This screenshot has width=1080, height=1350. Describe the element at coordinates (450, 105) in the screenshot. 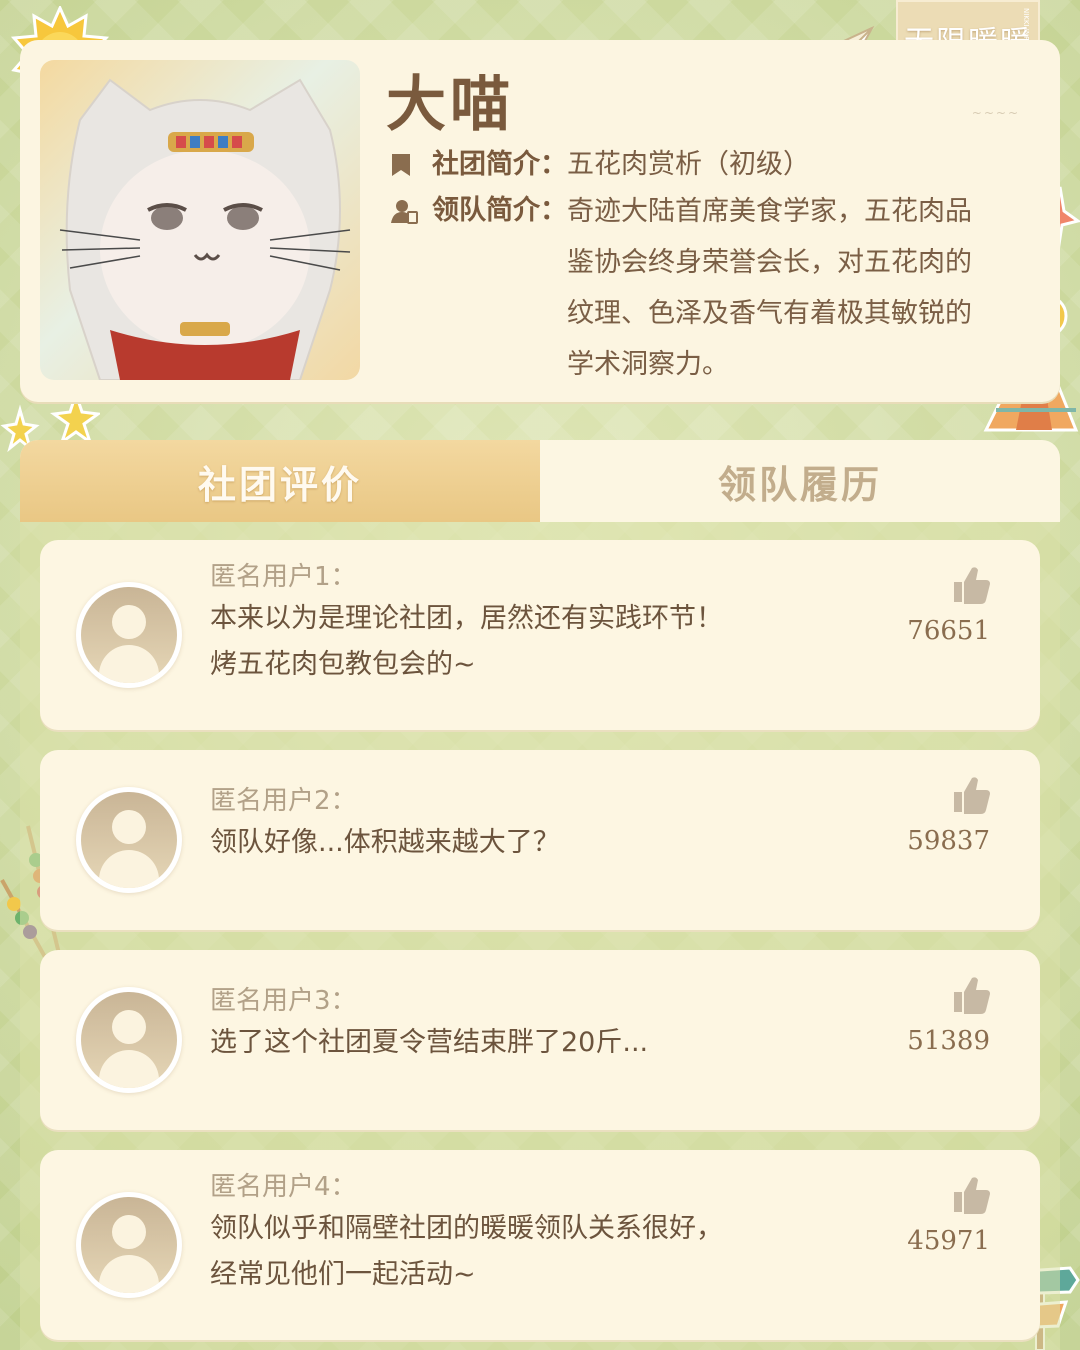

I see `leader-name: 大喵` at that location.